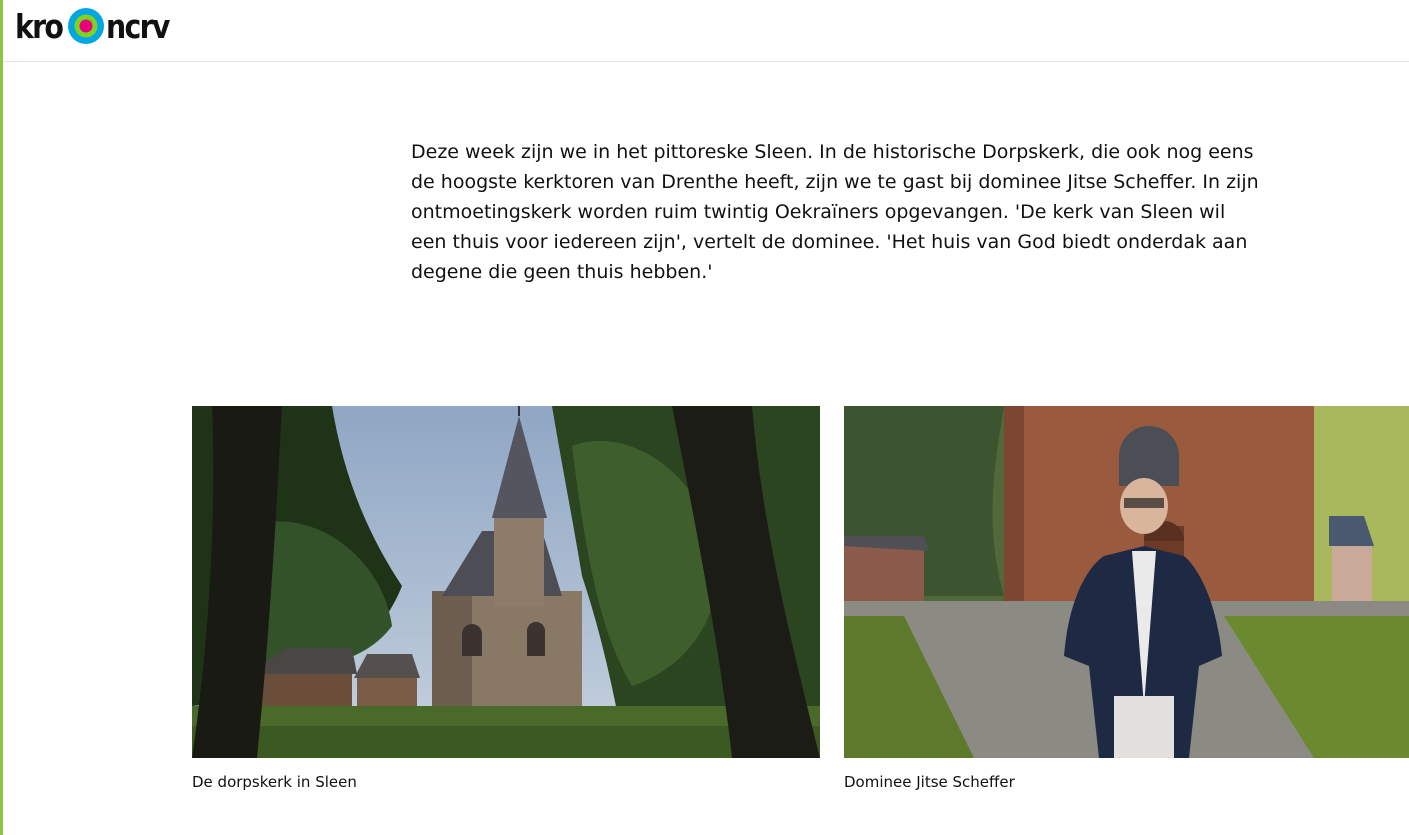 The image size is (1409, 835). What do you see at coordinates (1, 417) in the screenshot?
I see `left-accent-rule` at bounding box center [1, 417].